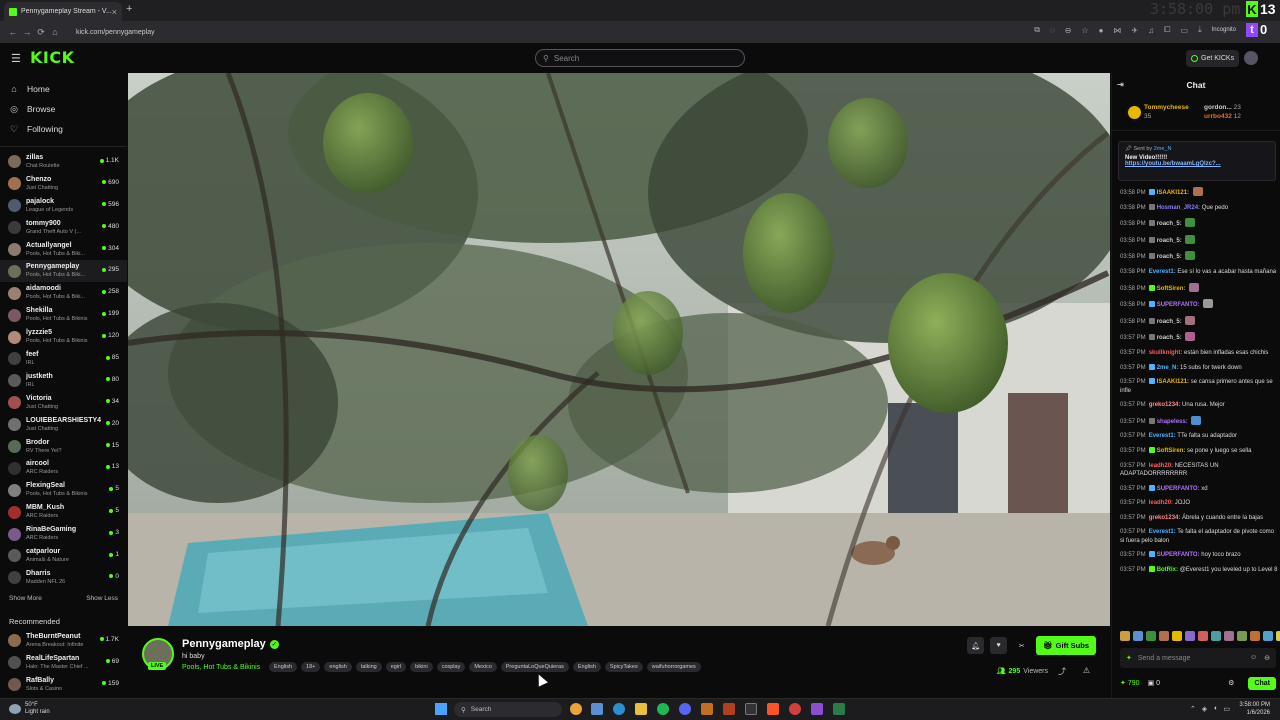 This screenshot has width=1280, height=720. Describe the element at coordinates (483, 667) in the screenshot. I see `stream-tag: Mexico` at that location.